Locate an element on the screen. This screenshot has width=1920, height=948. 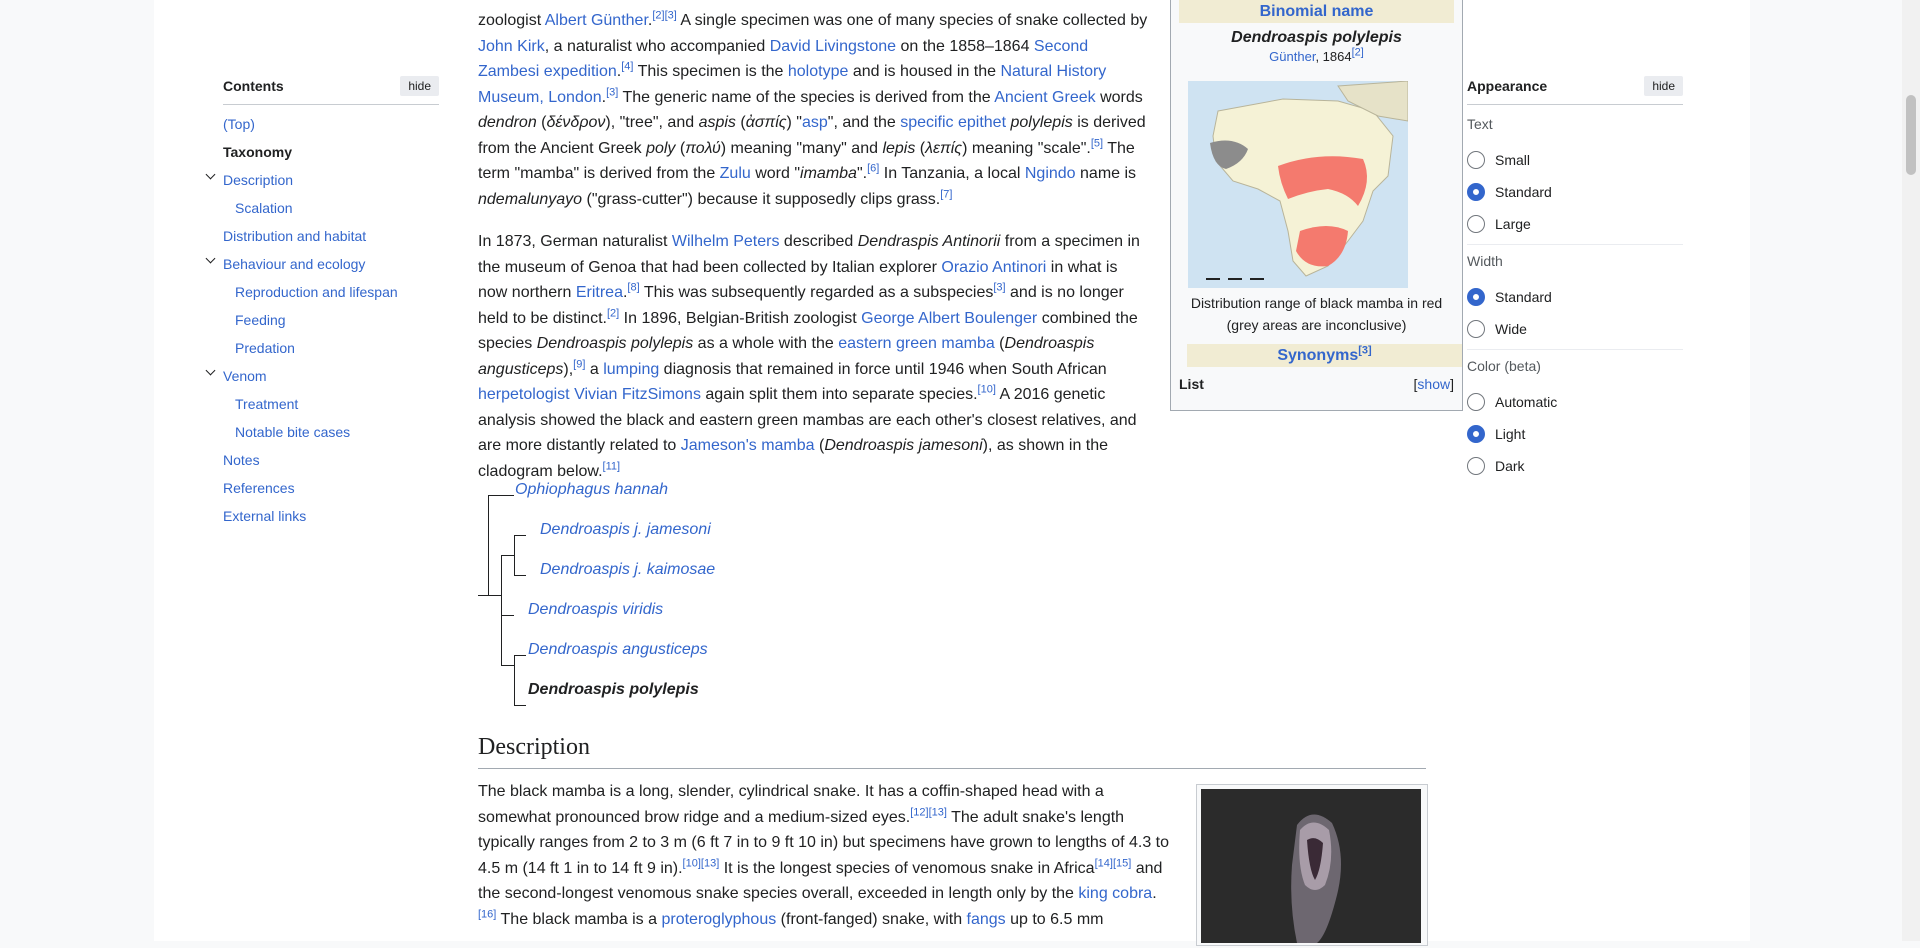
text-size-standard: Standard is located at coordinates (1509, 192).